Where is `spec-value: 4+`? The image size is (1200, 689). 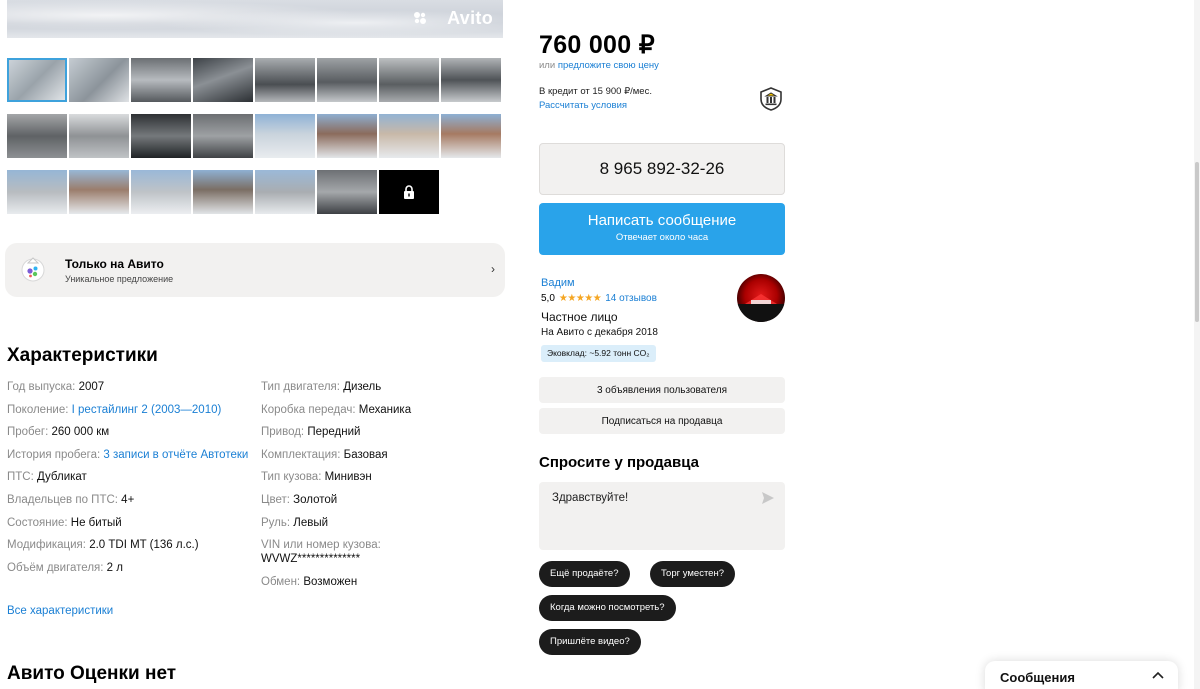 spec-value: 4+ is located at coordinates (128, 499).